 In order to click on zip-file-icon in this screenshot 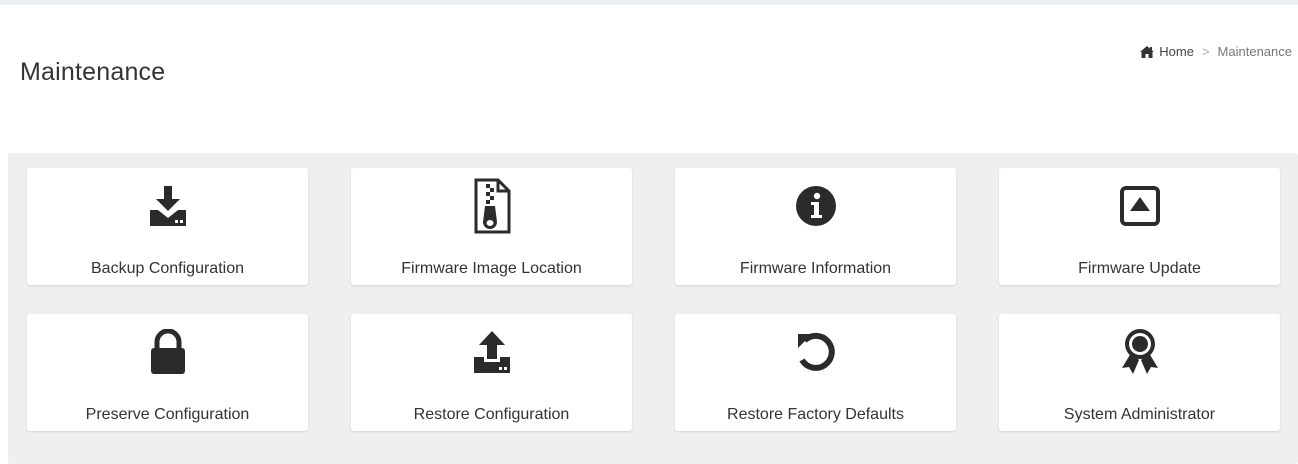, I will do `click(491, 206)`.